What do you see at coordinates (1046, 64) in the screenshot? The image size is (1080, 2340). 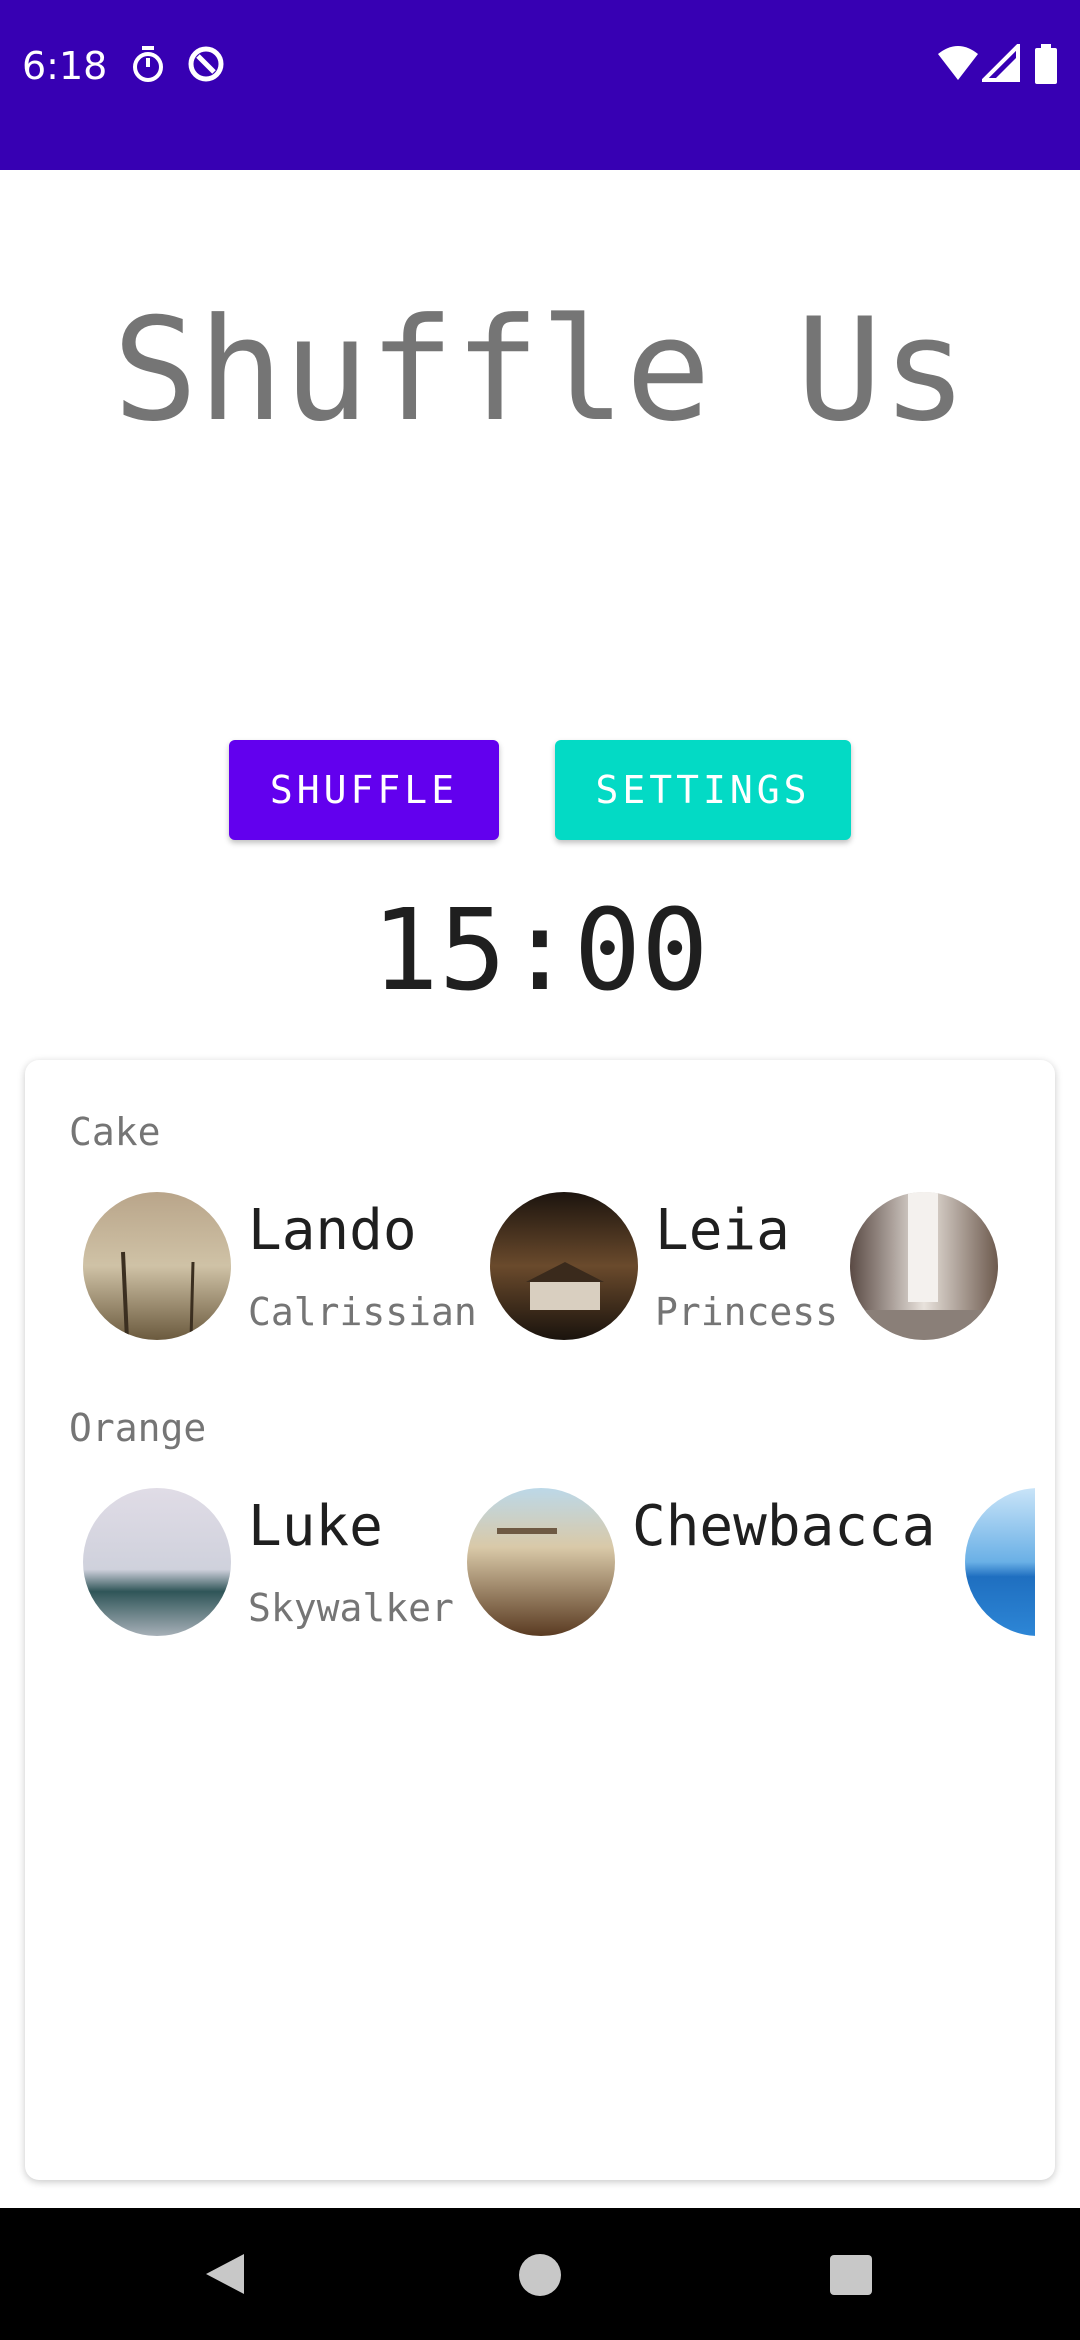 I see `battery-icon` at bounding box center [1046, 64].